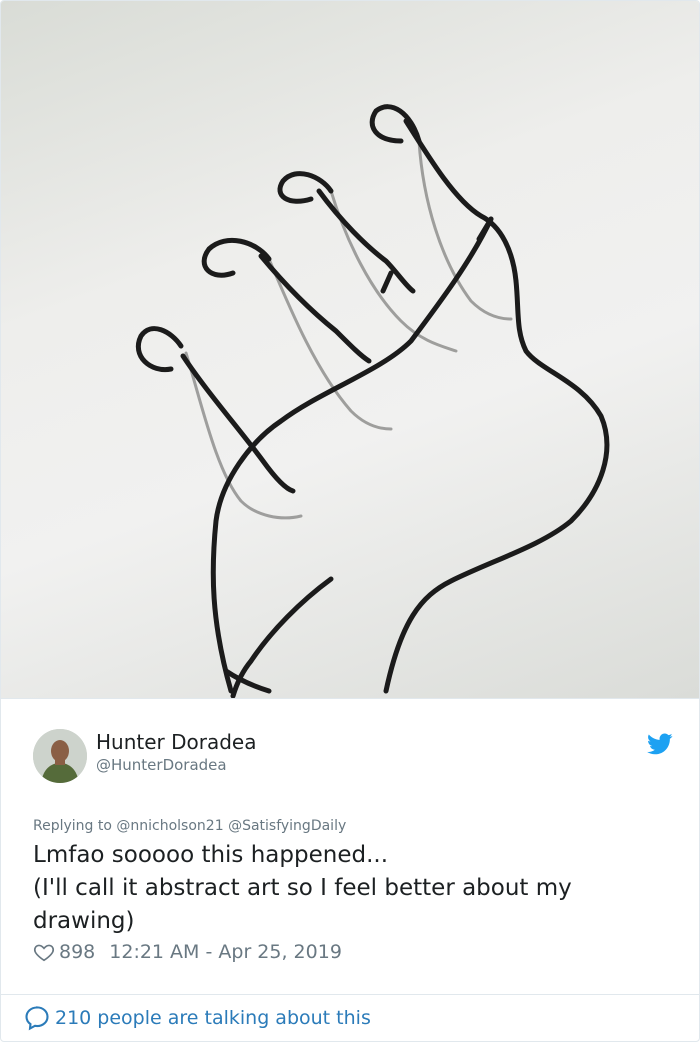 The image size is (700, 1042). I want to click on avatar, so click(60, 756).